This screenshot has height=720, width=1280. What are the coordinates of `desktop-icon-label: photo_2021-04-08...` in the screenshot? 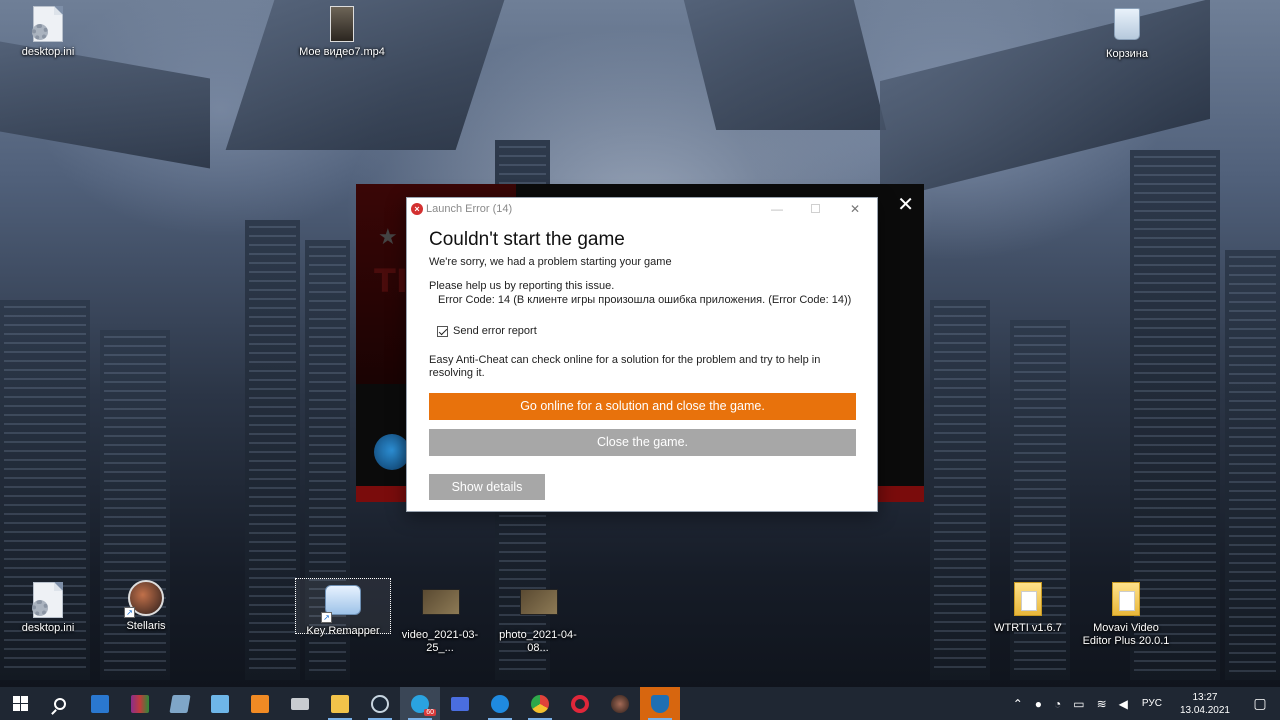 It's located at (538, 641).